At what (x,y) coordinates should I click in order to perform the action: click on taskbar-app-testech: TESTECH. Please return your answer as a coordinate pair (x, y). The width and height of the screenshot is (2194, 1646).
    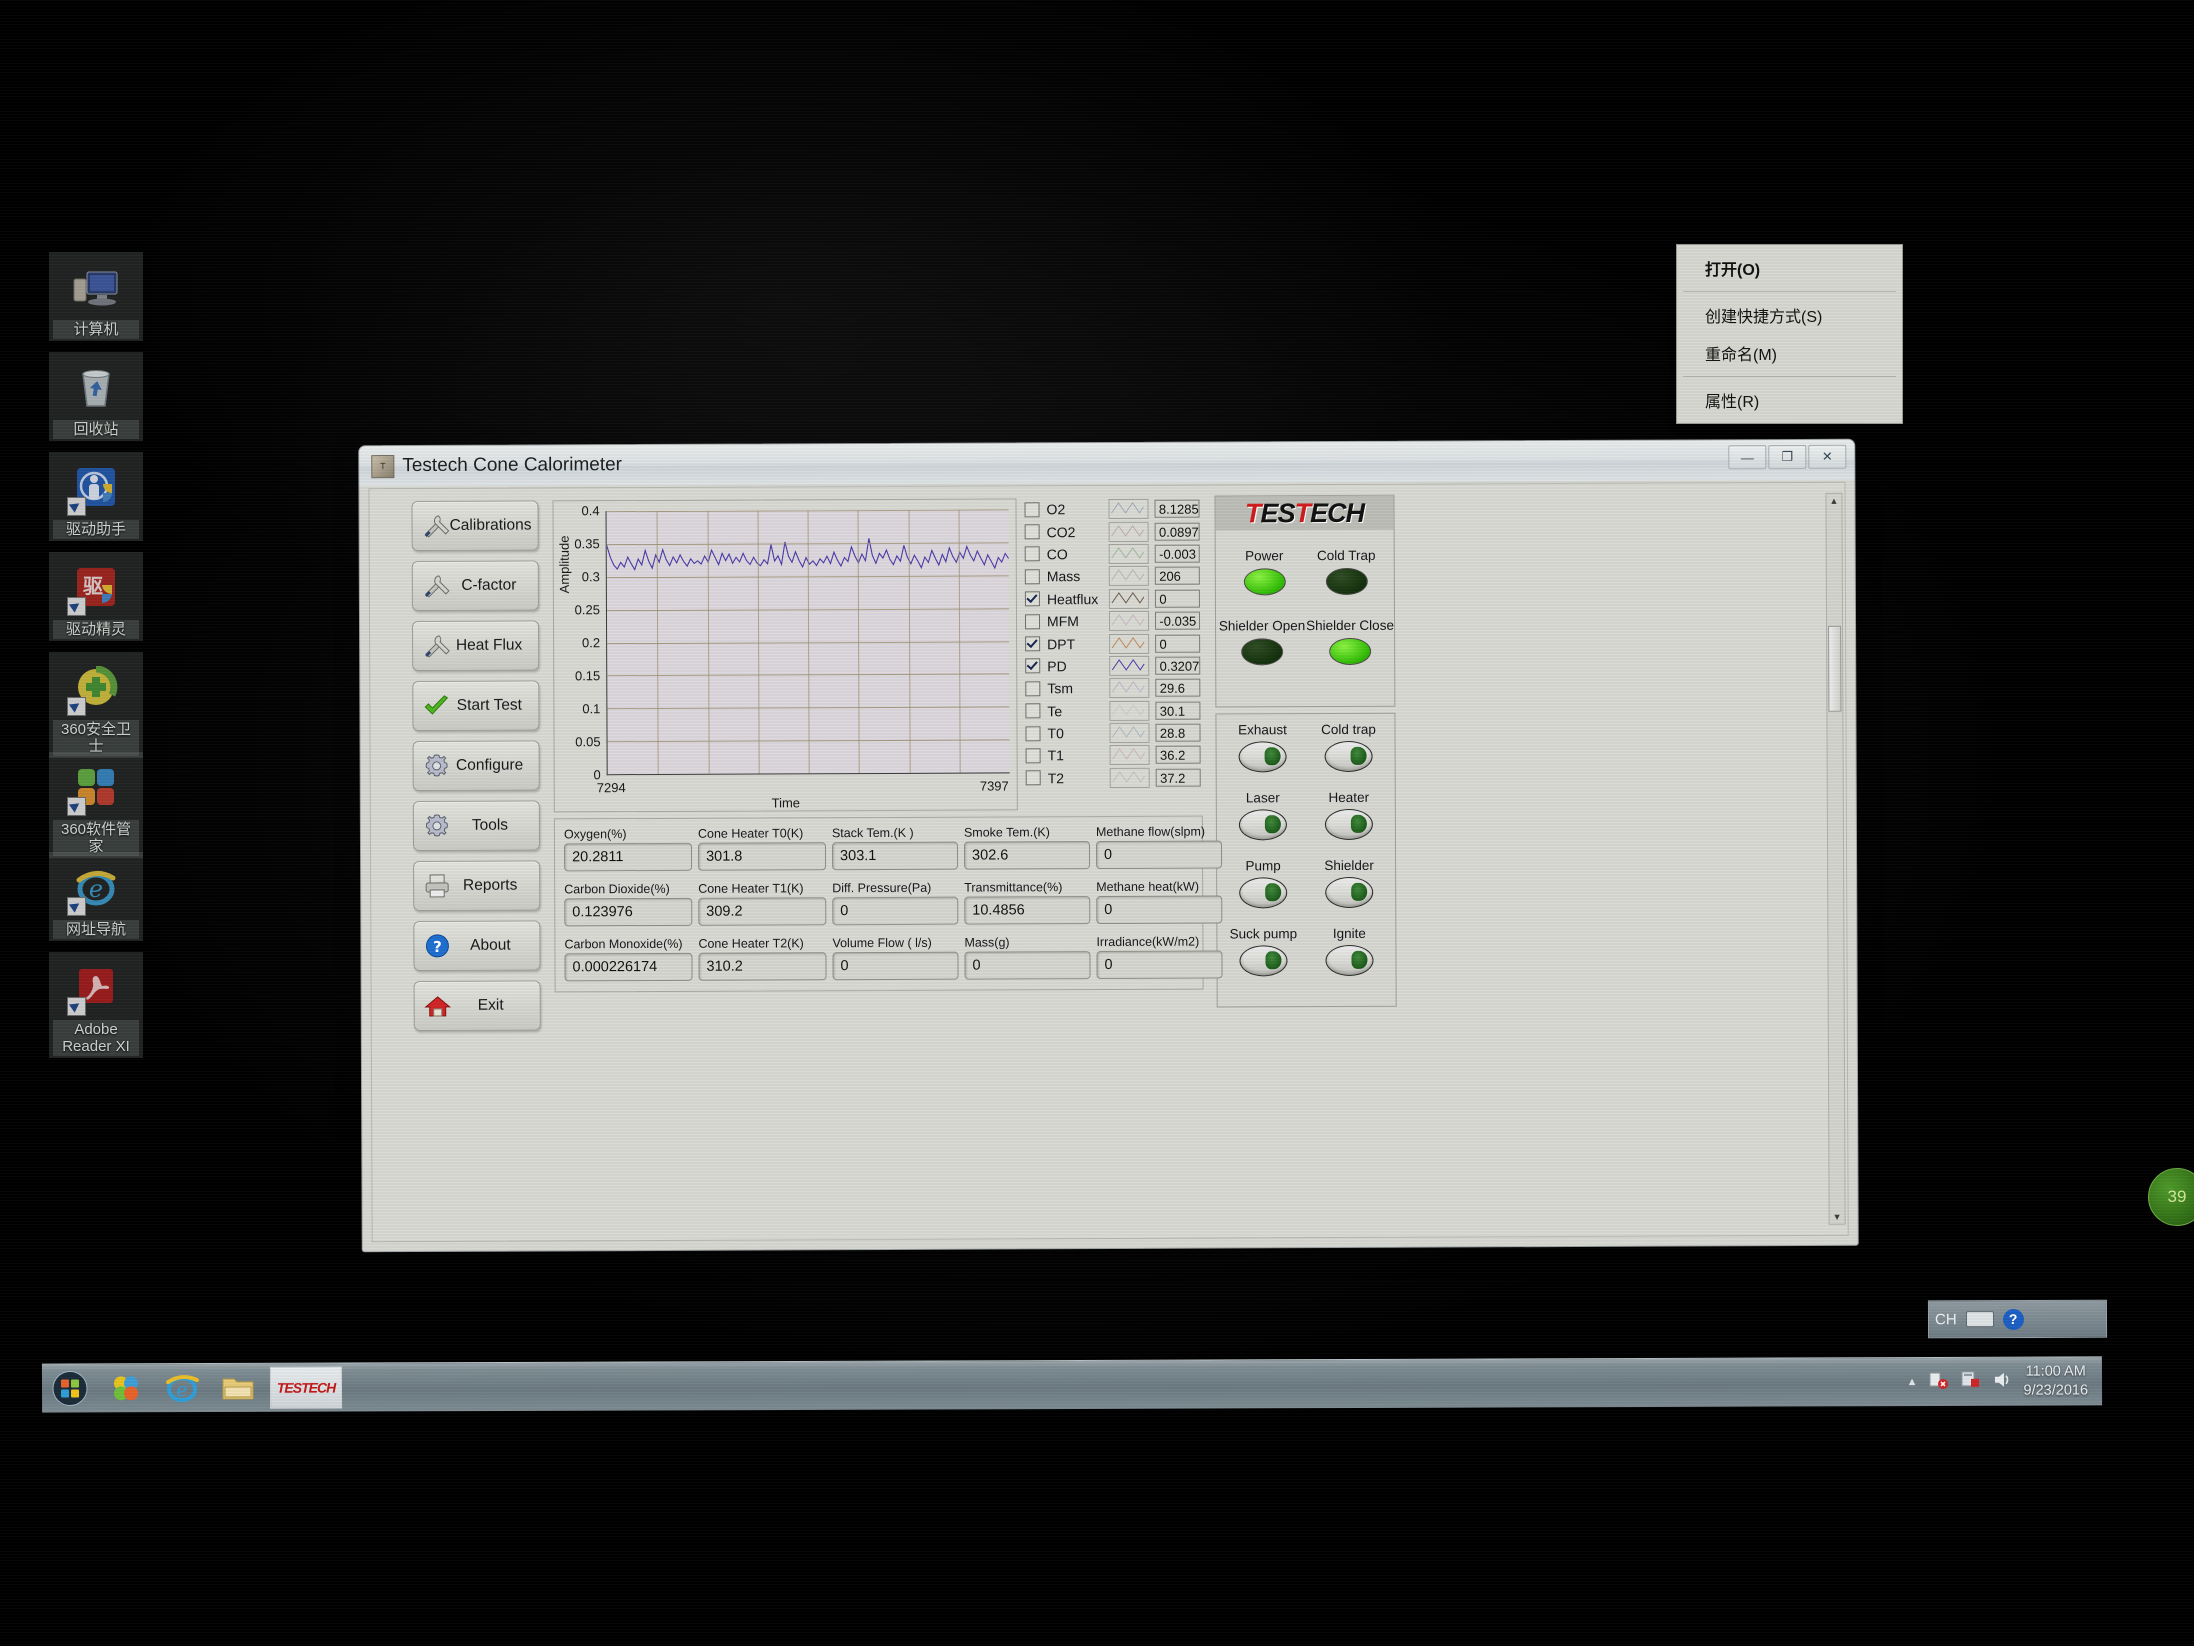
    Looking at the image, I should click on (306, 1387).